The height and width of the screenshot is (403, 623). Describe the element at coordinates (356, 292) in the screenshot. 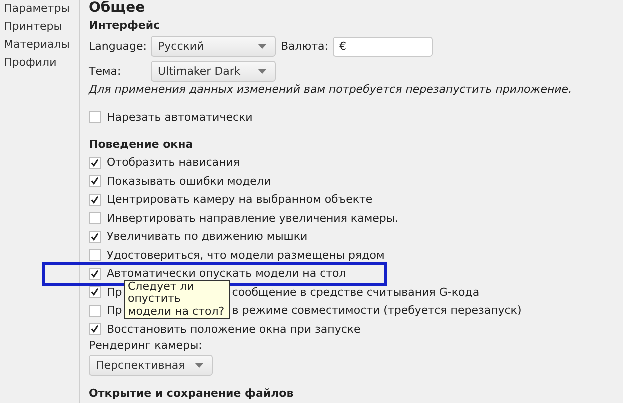

I see `checkbox-label: сообщение в средстве считывания G-кода` at that location.